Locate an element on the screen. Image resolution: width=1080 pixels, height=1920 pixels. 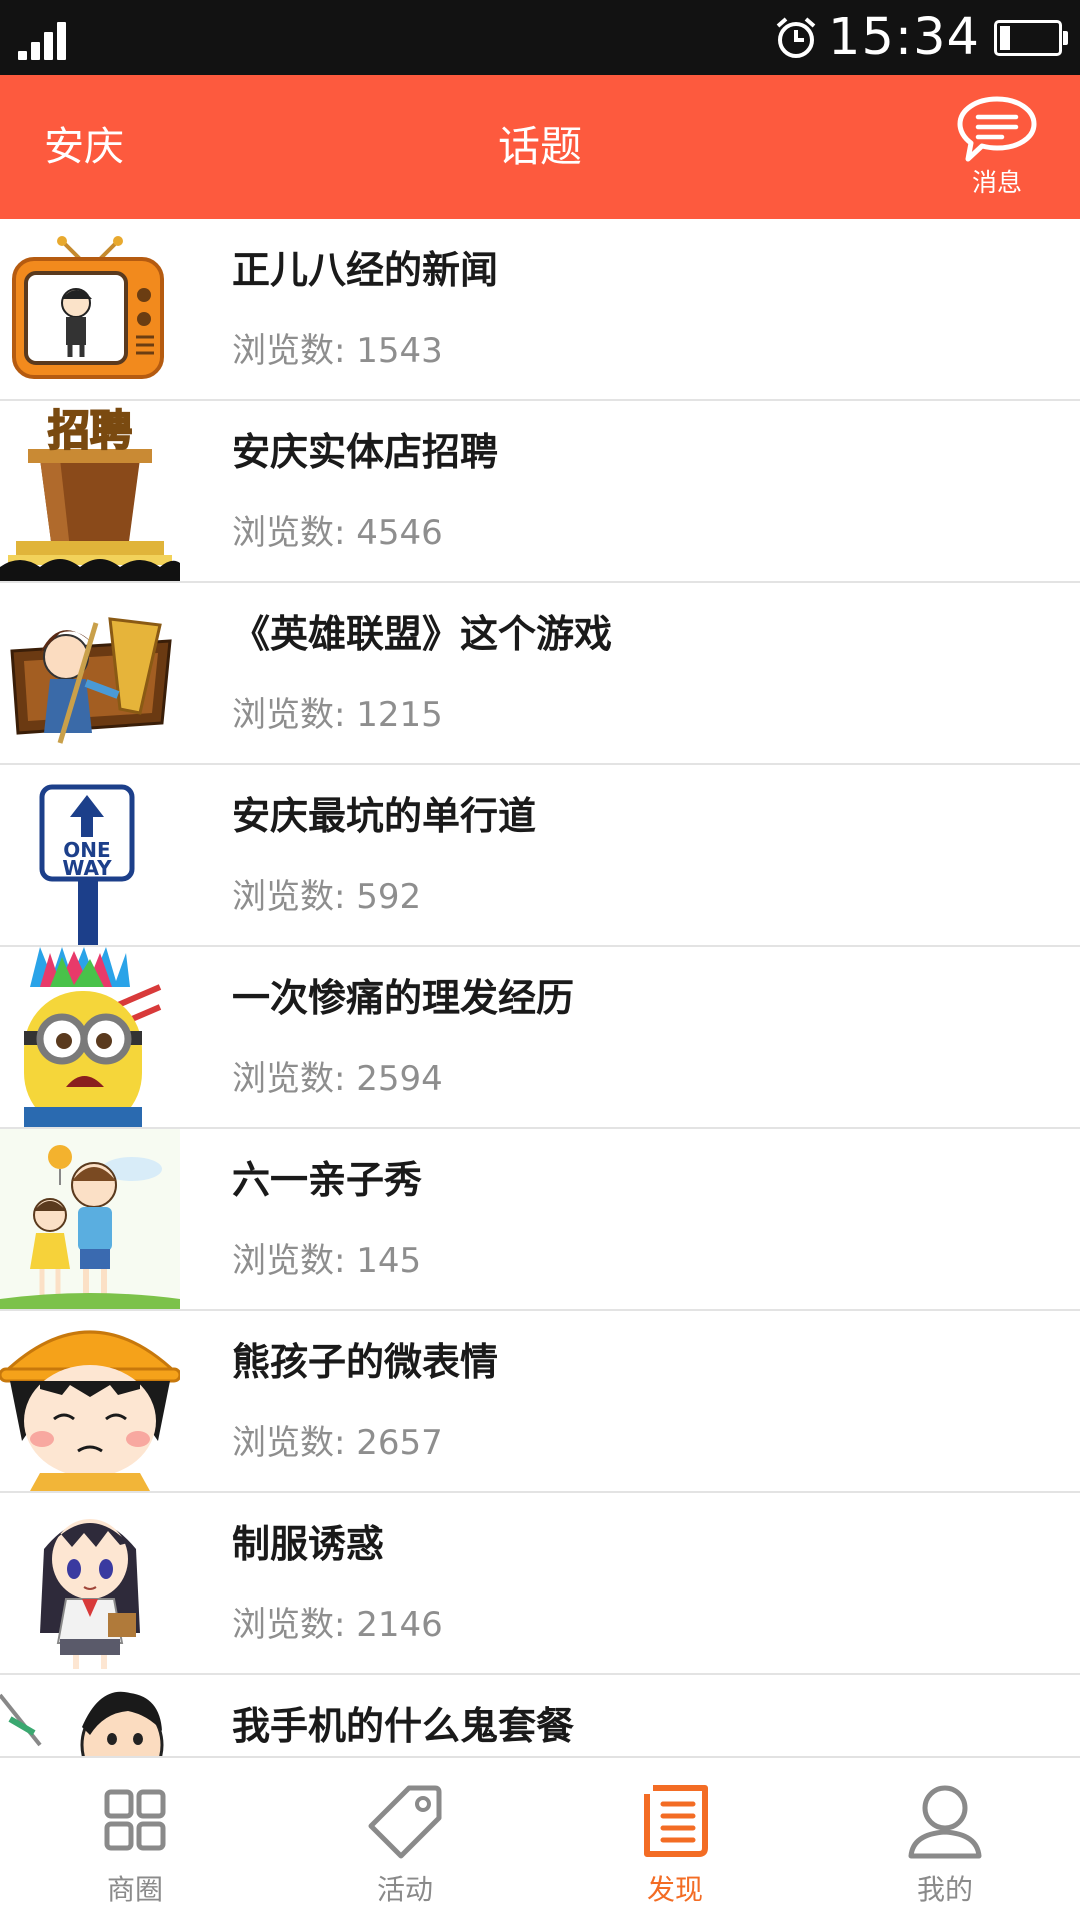
topic-row: 制服诱惑 浏览数: 2146 is located at coordinates (540, 1584).